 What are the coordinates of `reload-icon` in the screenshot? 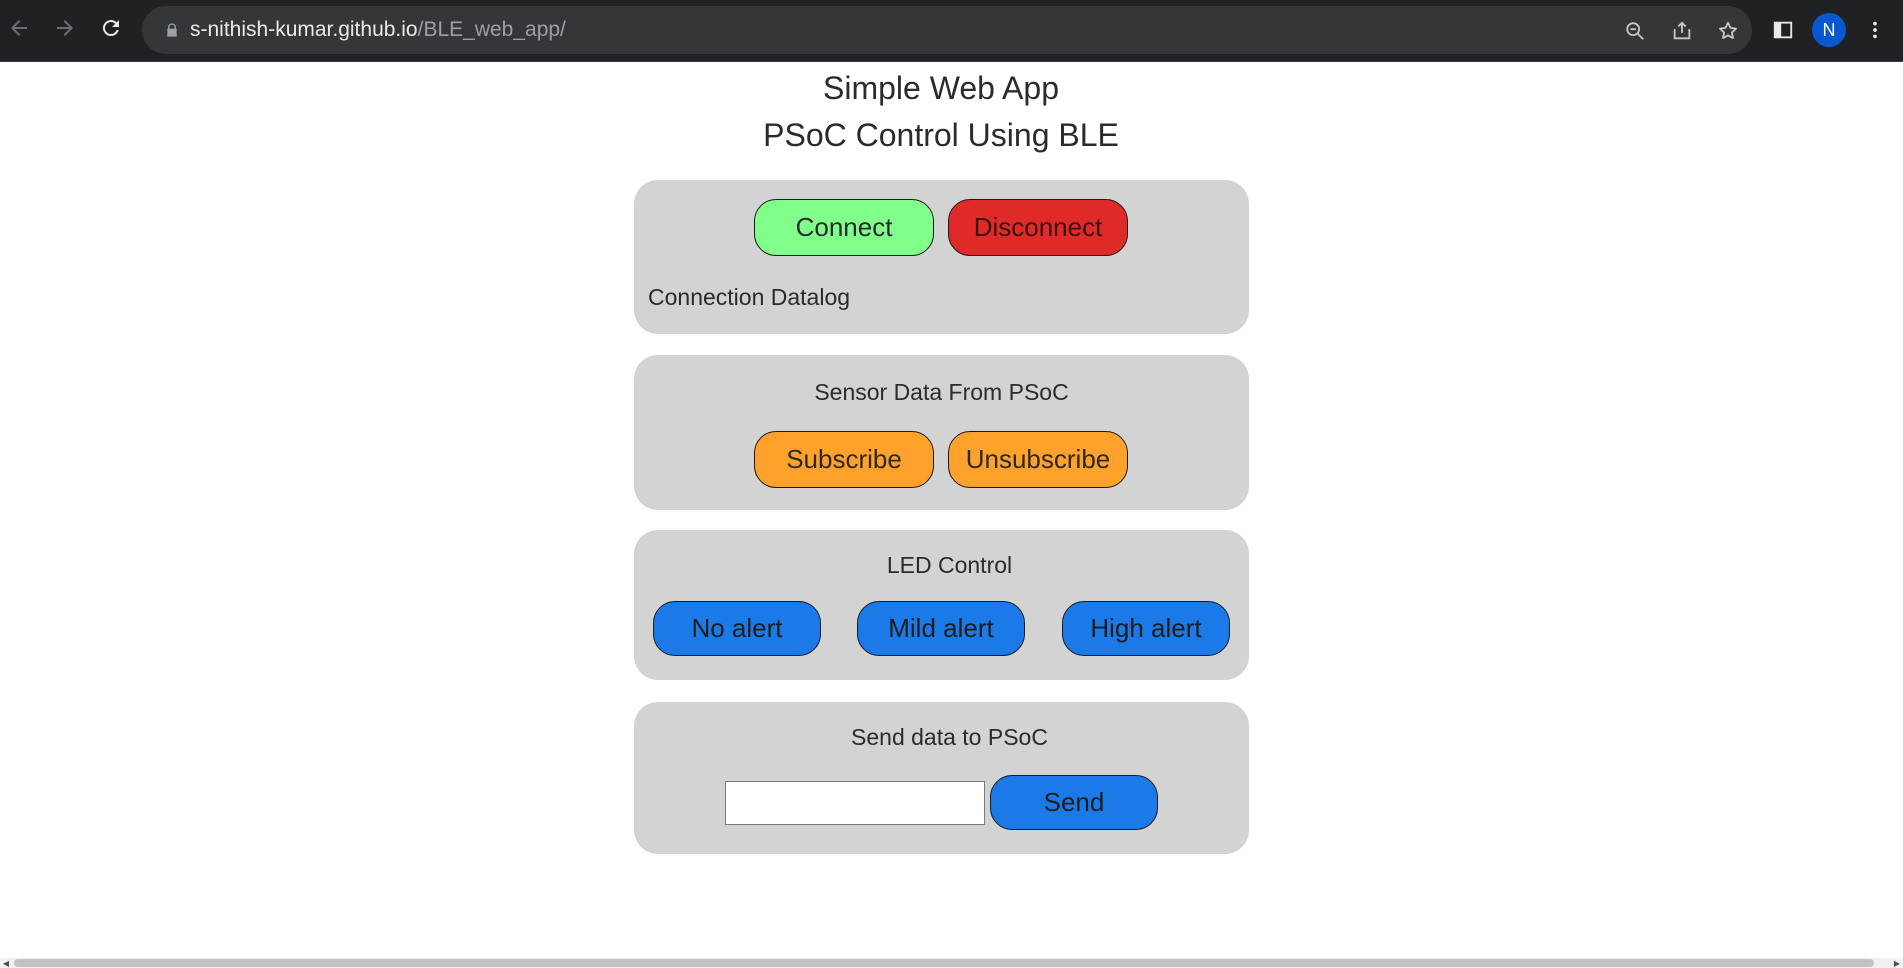 It's located at (111, 30).